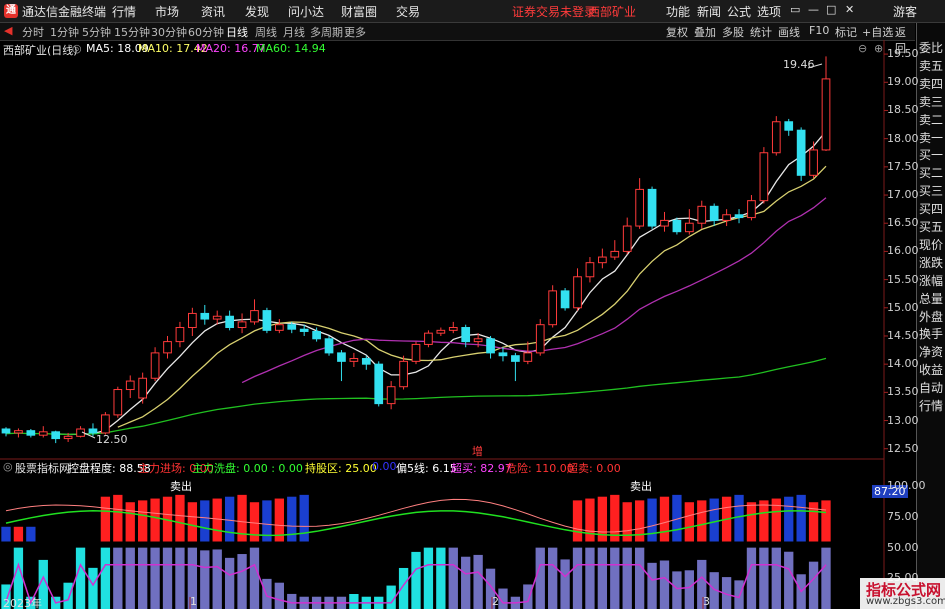 The image size is (945, 609). What do you see at coordinates (306, 11) in the screenshot?
I see `menu-item-ask: 问小达` at bounding box center [306, 11].